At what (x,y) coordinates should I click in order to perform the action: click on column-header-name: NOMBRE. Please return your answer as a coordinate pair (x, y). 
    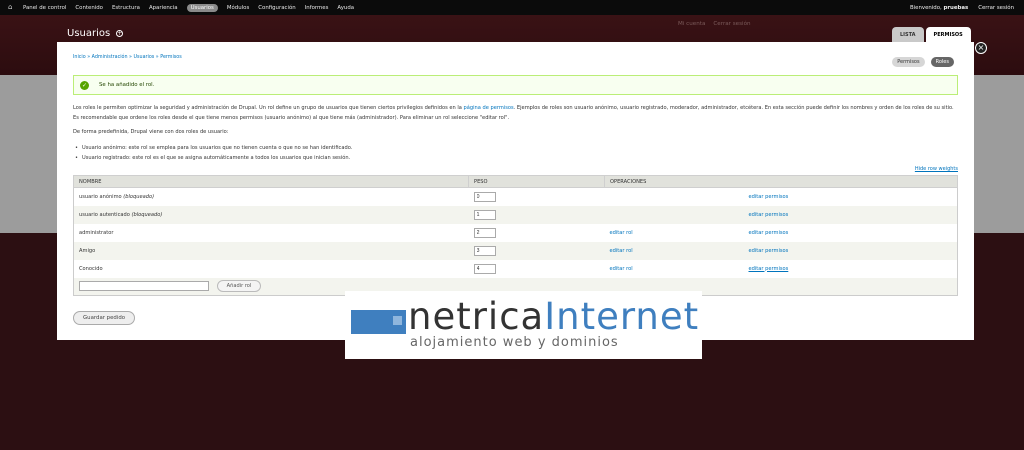
    Looking at the image, I should click on (271, 181).